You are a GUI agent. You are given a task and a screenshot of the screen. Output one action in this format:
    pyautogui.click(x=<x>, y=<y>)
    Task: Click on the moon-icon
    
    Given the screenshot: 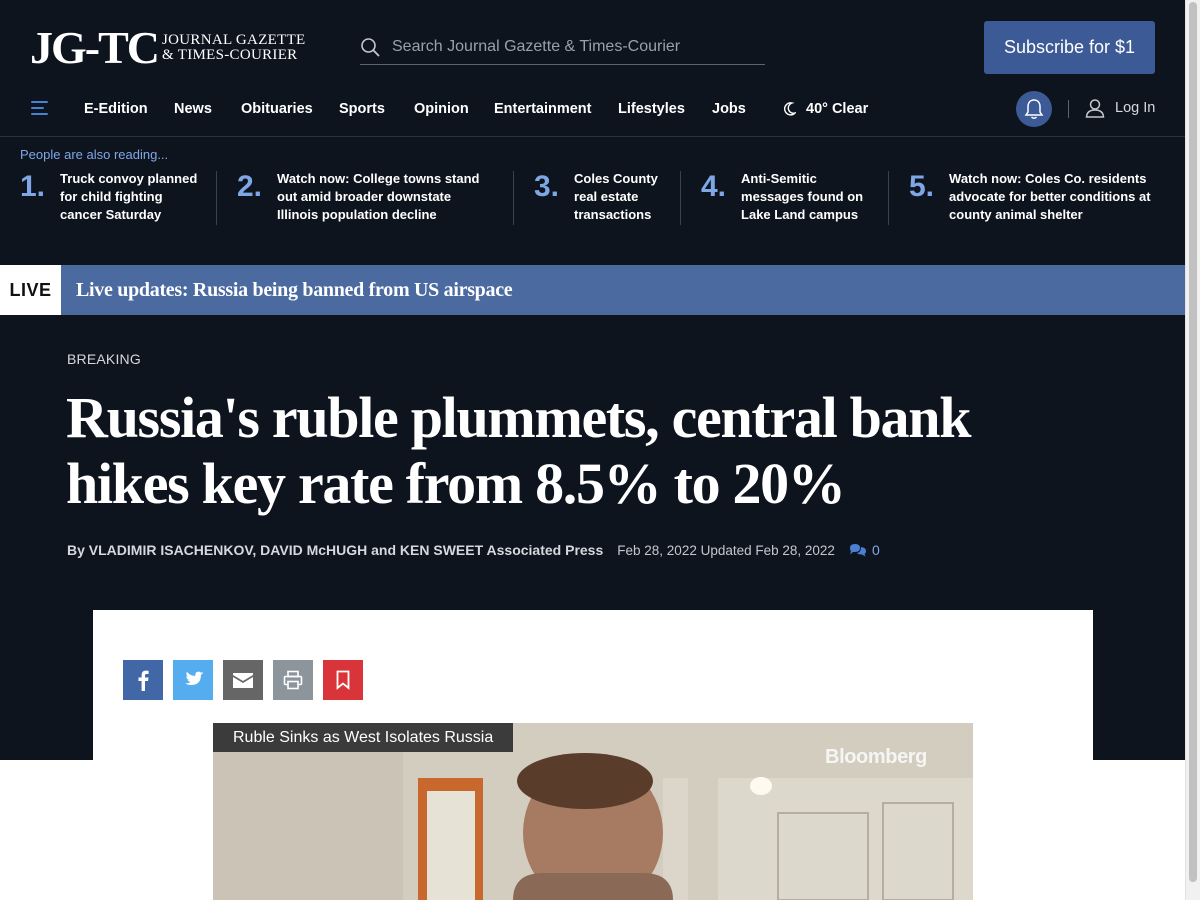 What is the action you would take?
    pyautogui.click(x=790, y=109)
    